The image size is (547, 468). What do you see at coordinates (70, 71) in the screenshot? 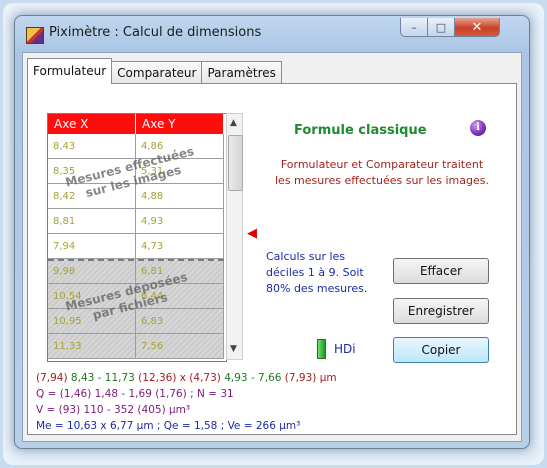
I see `tab-formulateur: Formulateur` at bounding box center [70, 71].